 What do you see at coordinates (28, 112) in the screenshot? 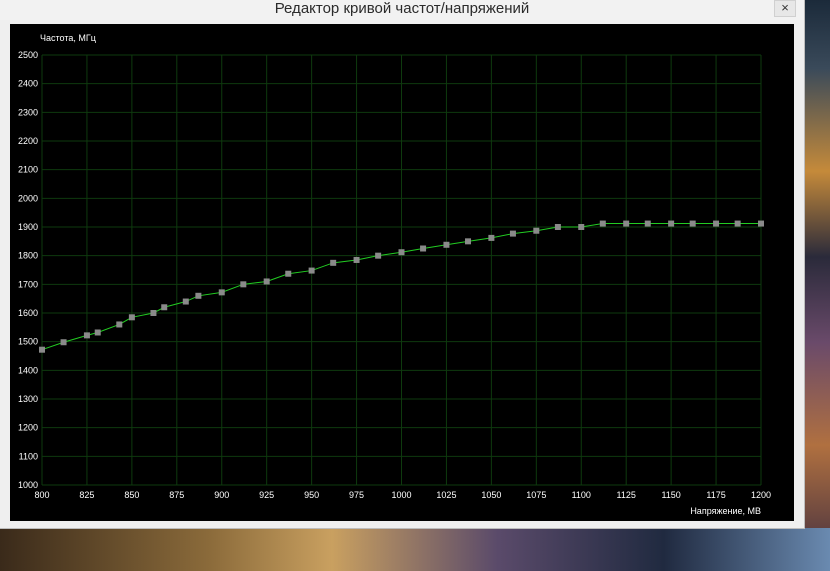
I see `y-tick-label: 2300` at bounding box center [28, 112].